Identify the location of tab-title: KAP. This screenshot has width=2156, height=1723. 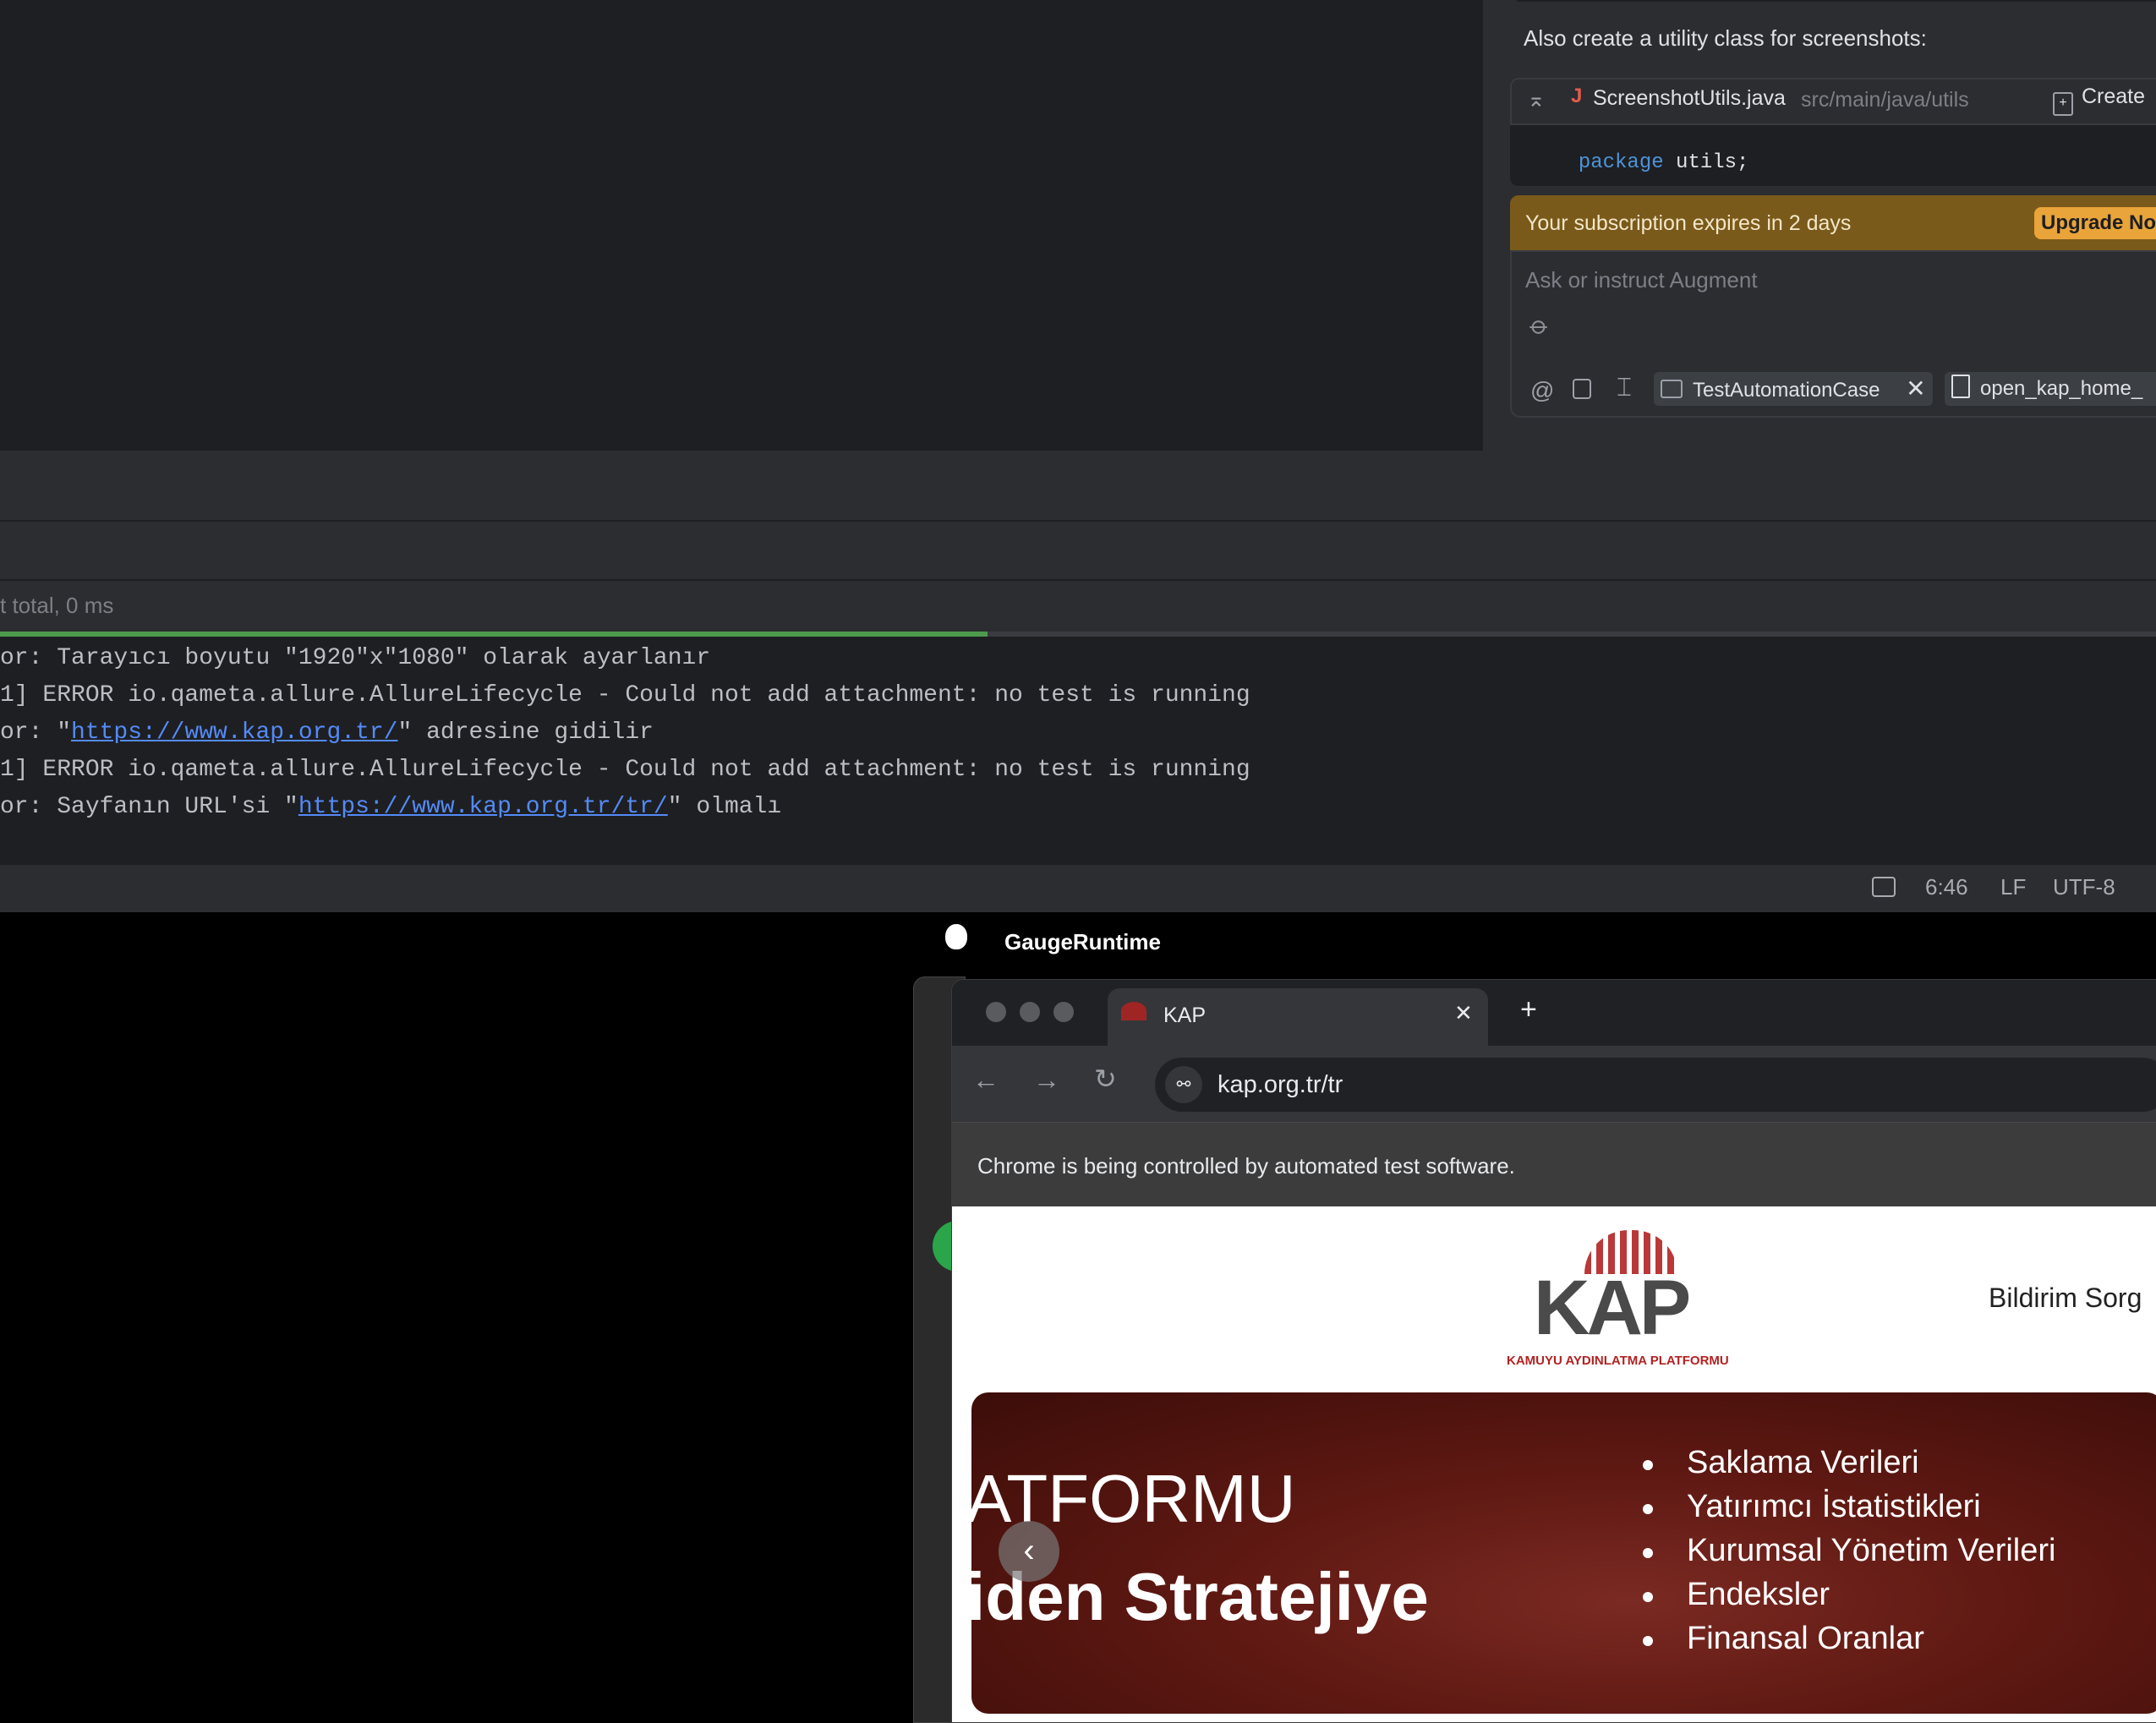
(1185, 1016).